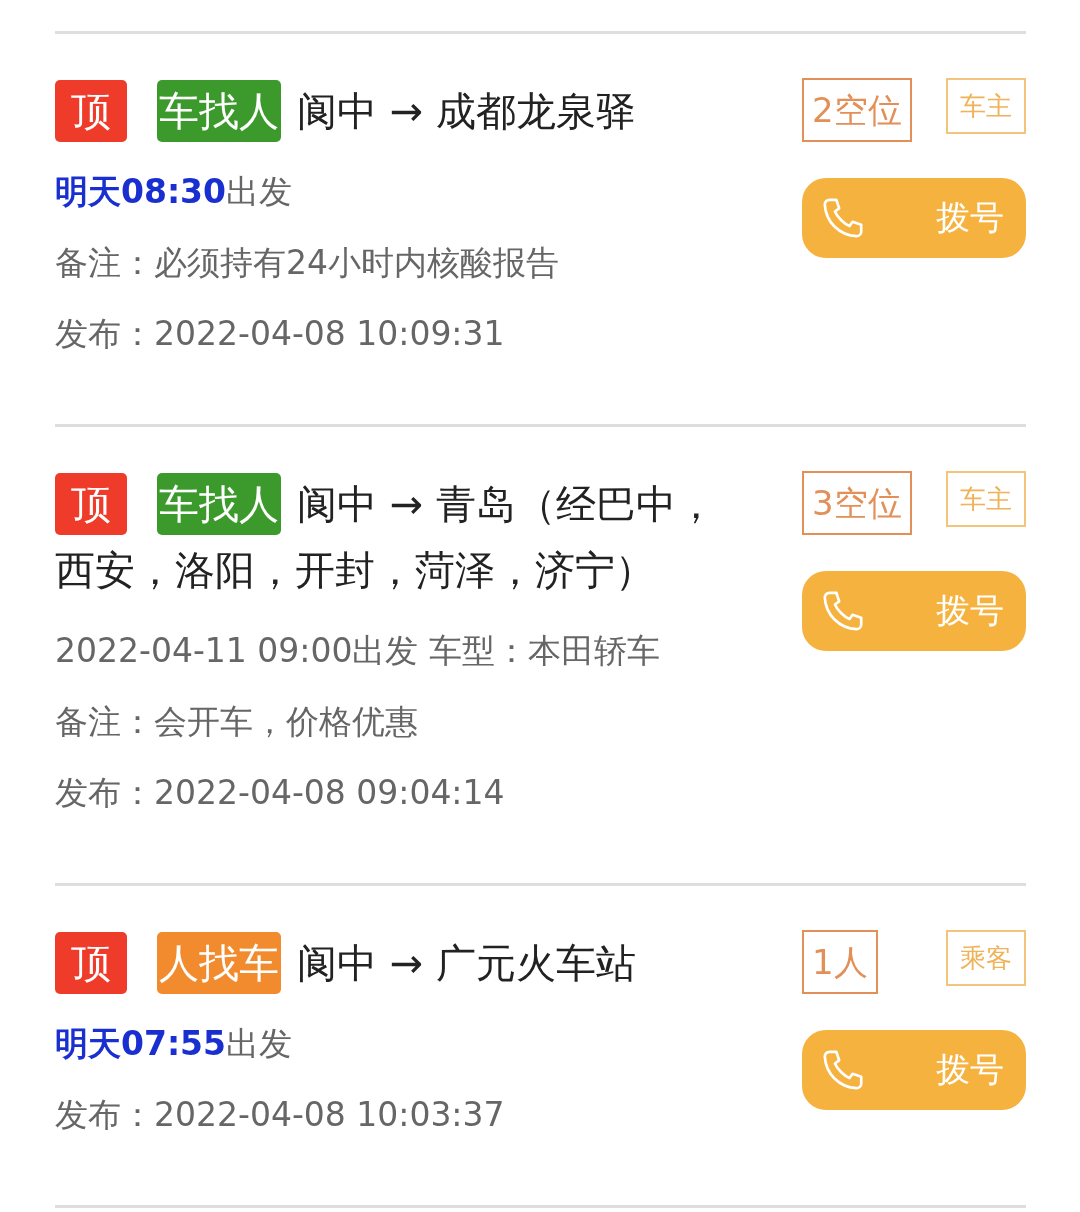  Describe the element at coordinates (219, 963) in the screenshot. I see `type-badge: 人找车` at that location.